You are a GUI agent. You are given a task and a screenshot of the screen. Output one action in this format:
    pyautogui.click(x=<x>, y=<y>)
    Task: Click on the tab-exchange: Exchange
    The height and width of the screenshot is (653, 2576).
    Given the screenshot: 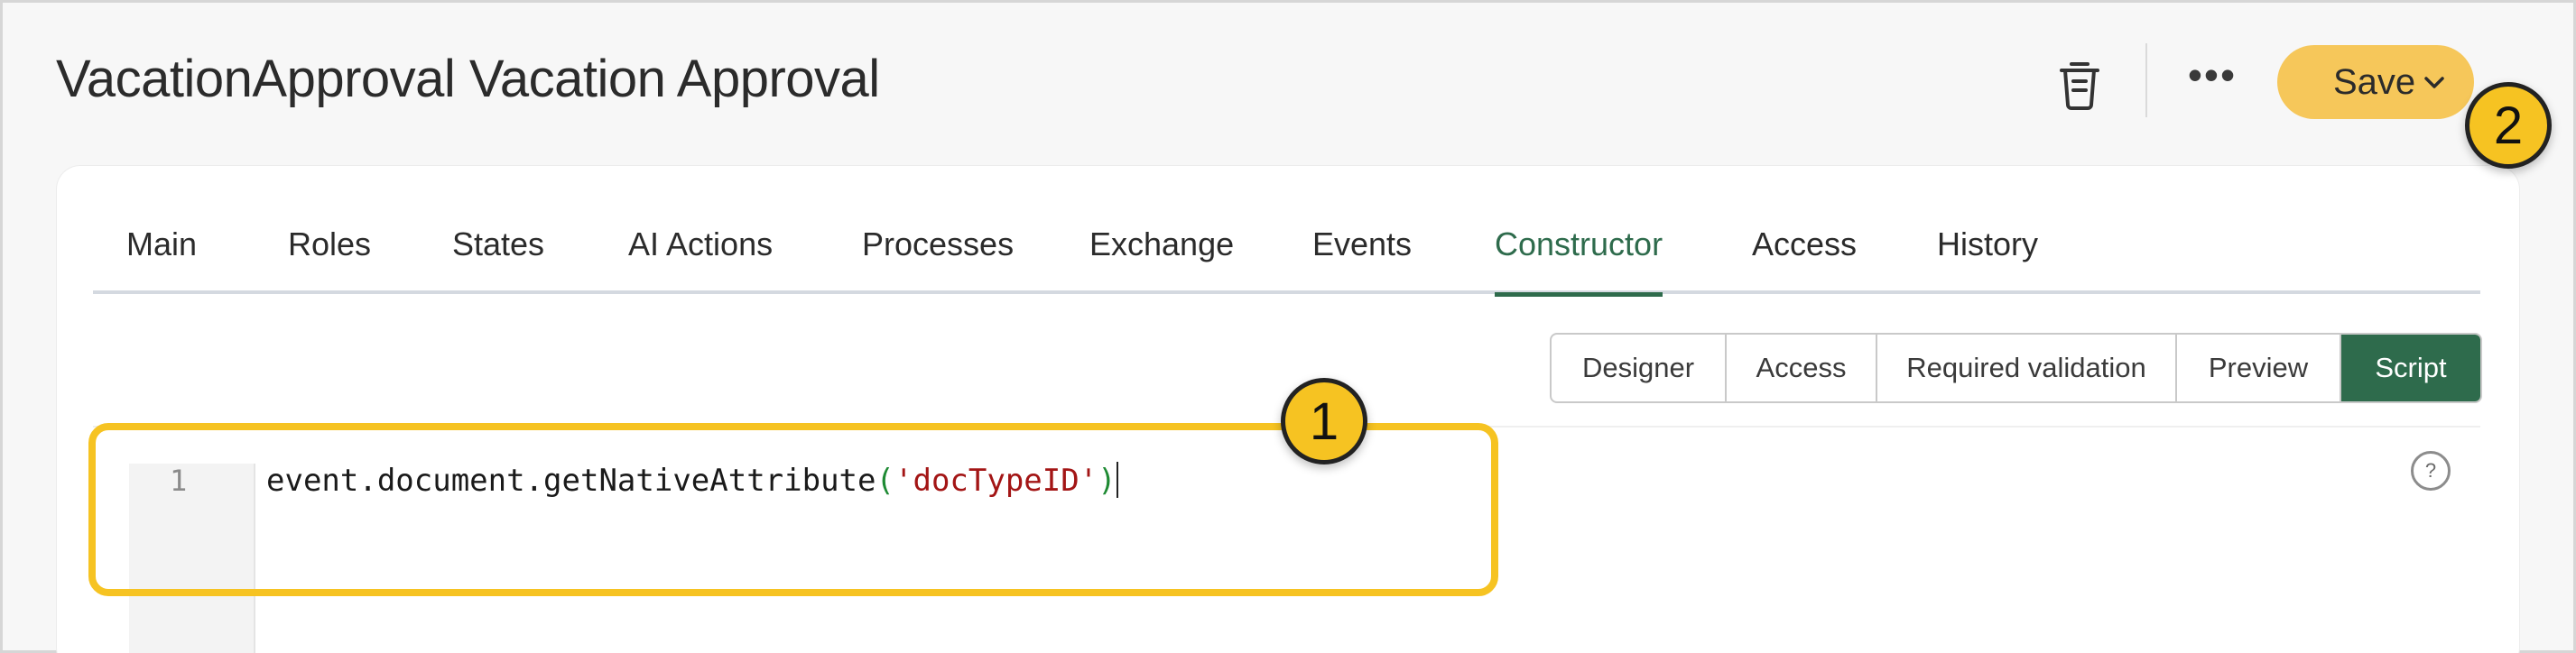 What is the action you would take?
    pyautogui.click(x=1162, y=259)
    